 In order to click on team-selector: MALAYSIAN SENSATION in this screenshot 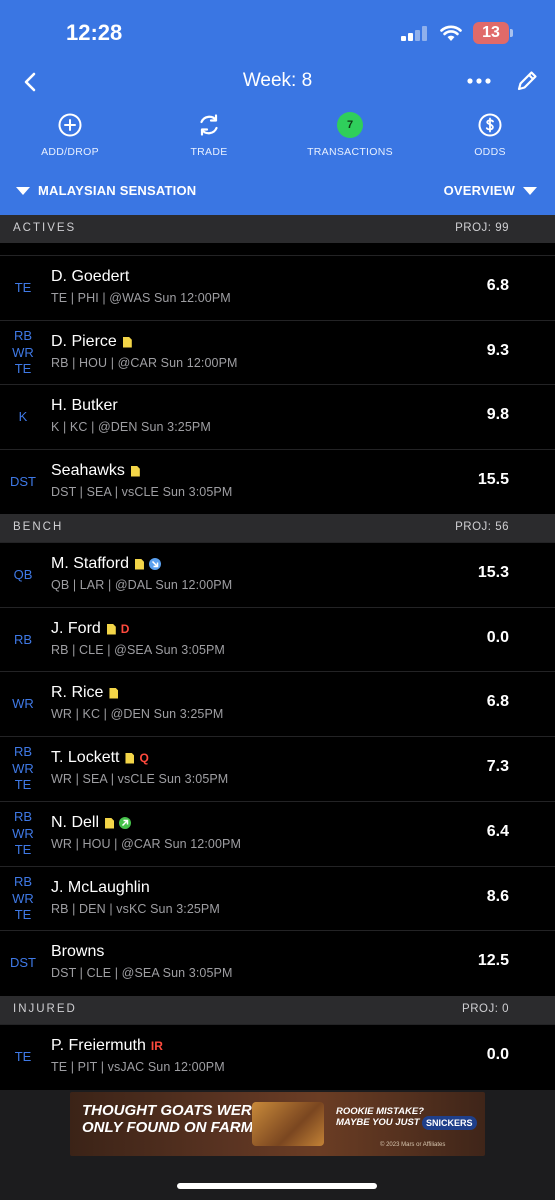, I will do `click(106, 190)`.